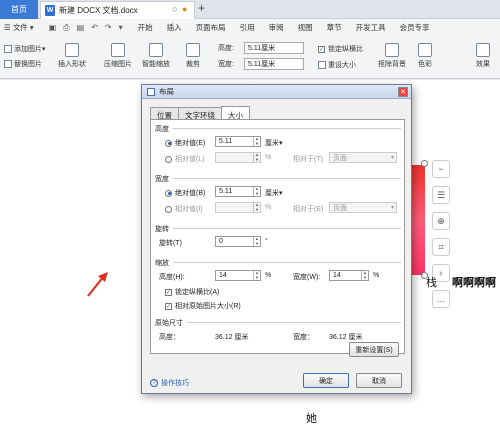  I want to click on menu-insert: 插入, so click(174, 27).